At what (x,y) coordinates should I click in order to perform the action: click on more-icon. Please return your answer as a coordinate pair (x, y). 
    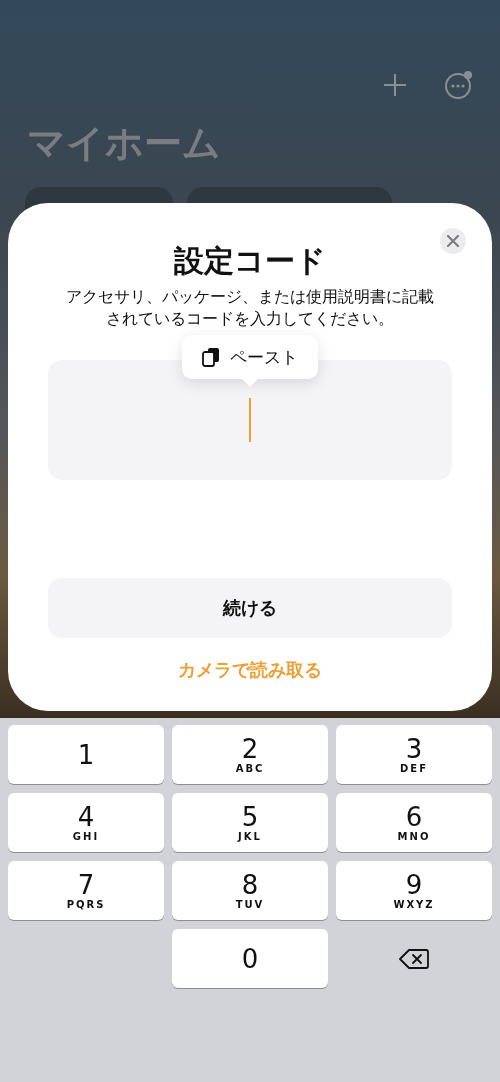
    Looking at the image, I should click on (459, 85).